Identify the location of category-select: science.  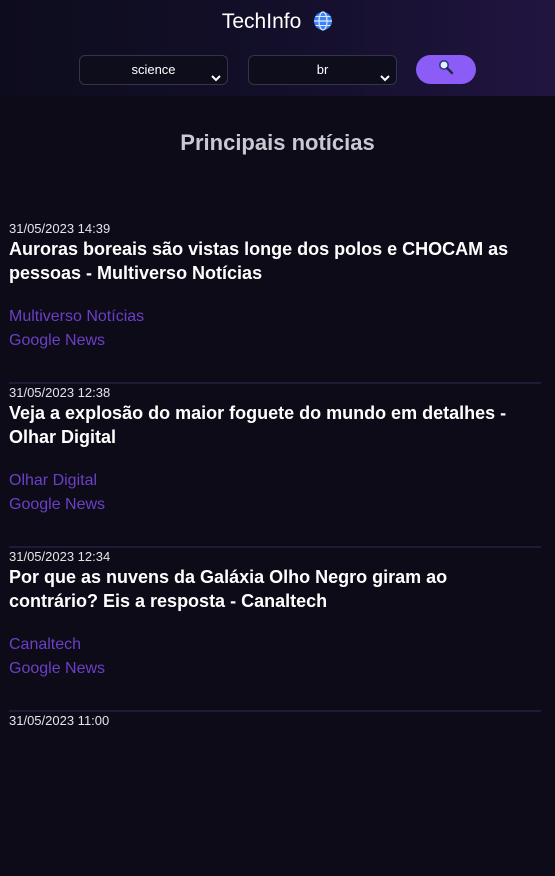
(153, 70).